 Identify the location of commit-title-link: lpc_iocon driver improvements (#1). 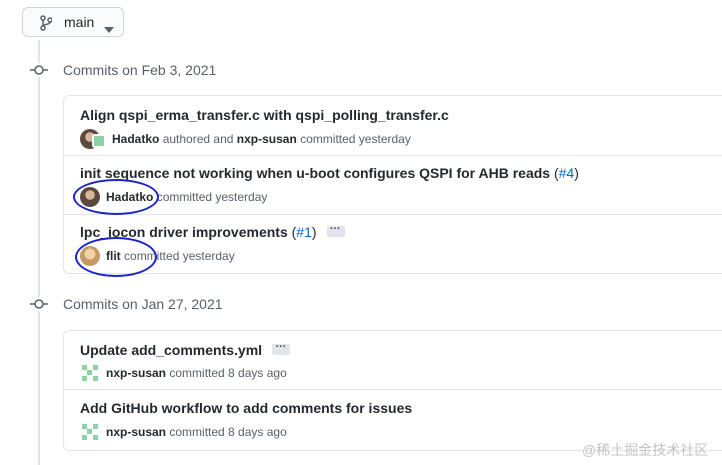
(212, 230).